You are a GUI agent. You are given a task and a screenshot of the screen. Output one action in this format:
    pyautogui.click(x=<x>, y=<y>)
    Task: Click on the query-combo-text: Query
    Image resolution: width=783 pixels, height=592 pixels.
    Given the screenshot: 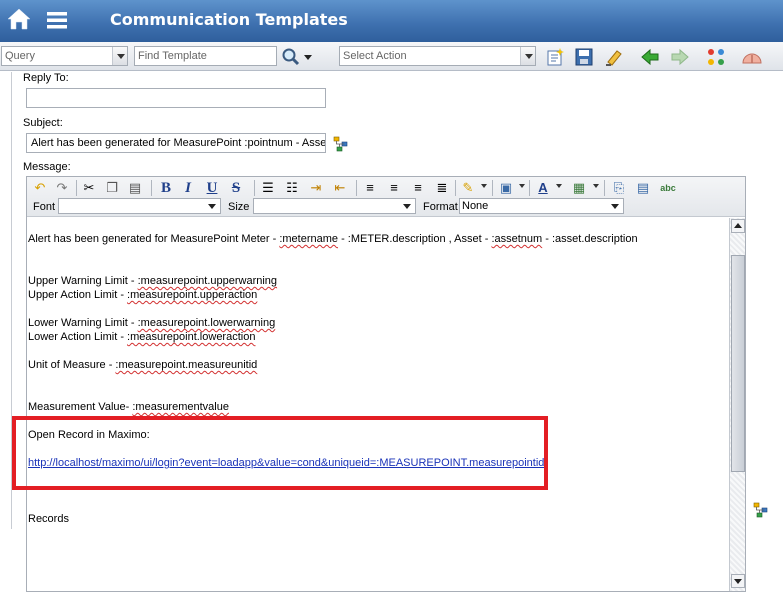 What is the action you would take?
    pyautogui.click(x=20, y=56)
    